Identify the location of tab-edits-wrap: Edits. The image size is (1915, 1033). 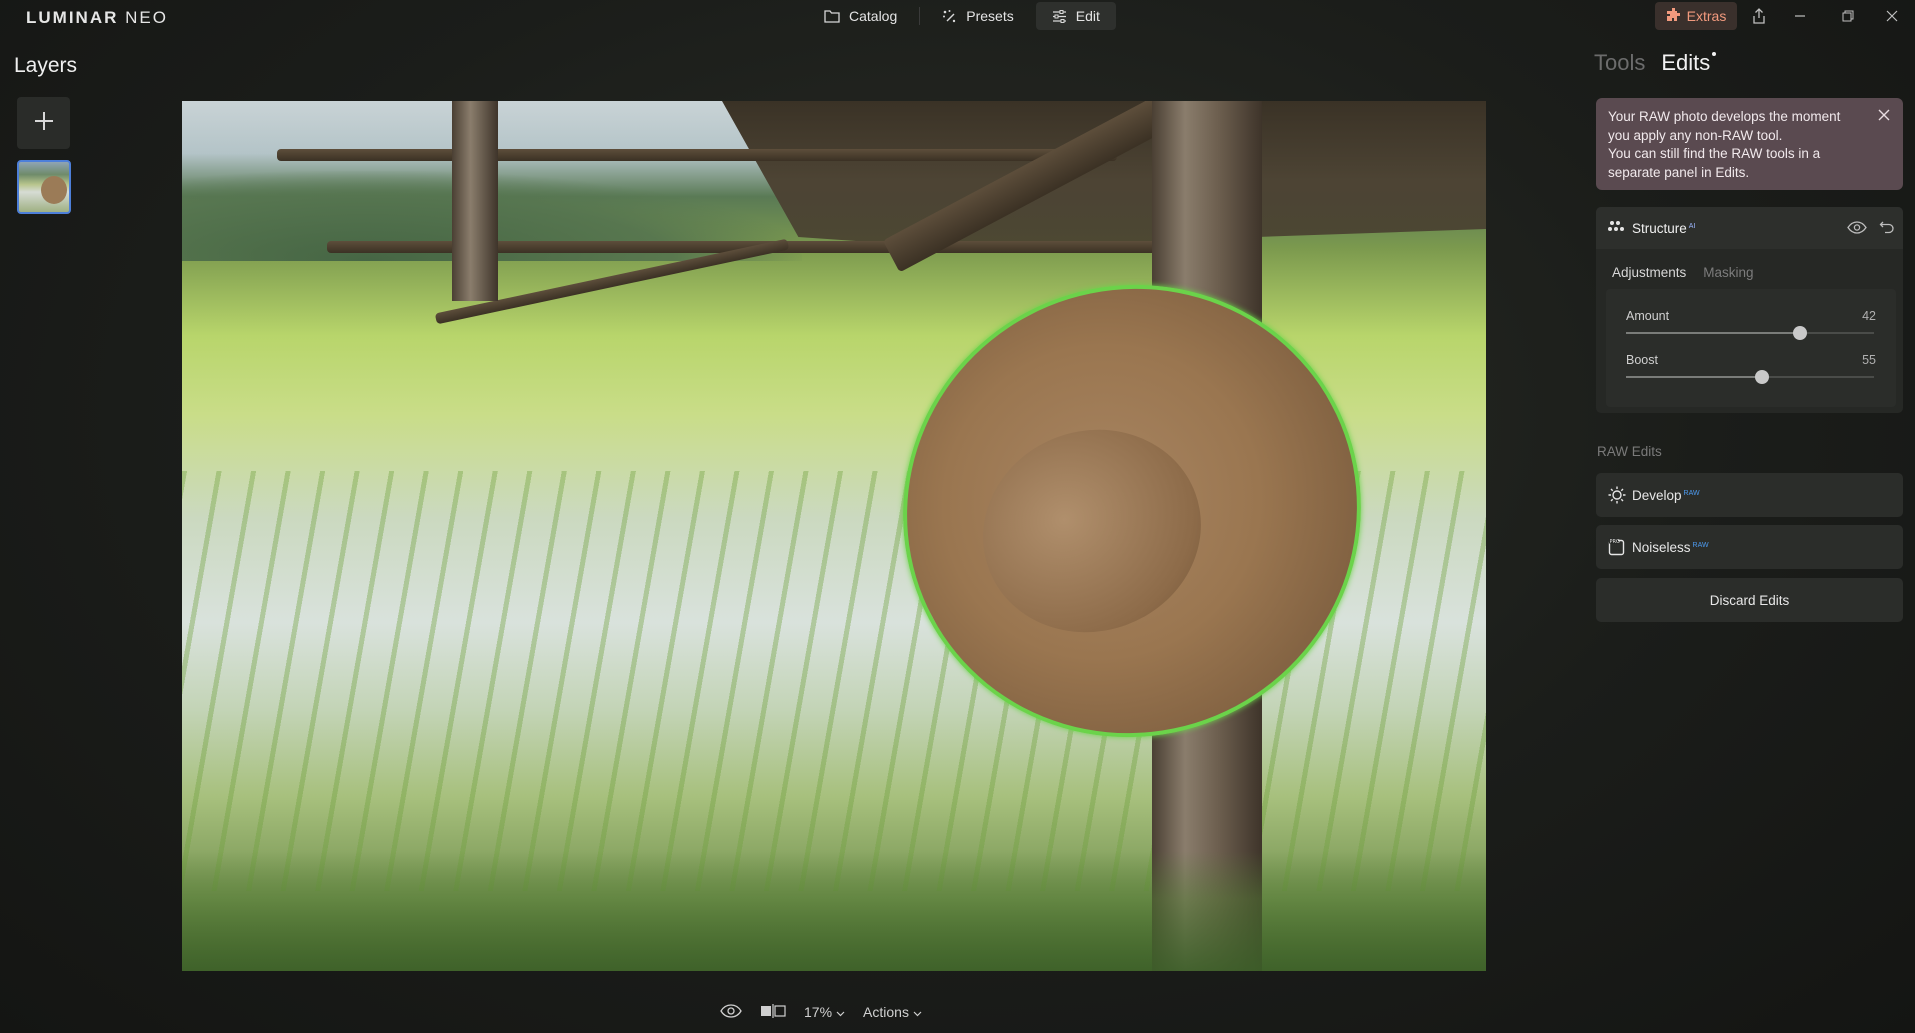
(1689, 63).